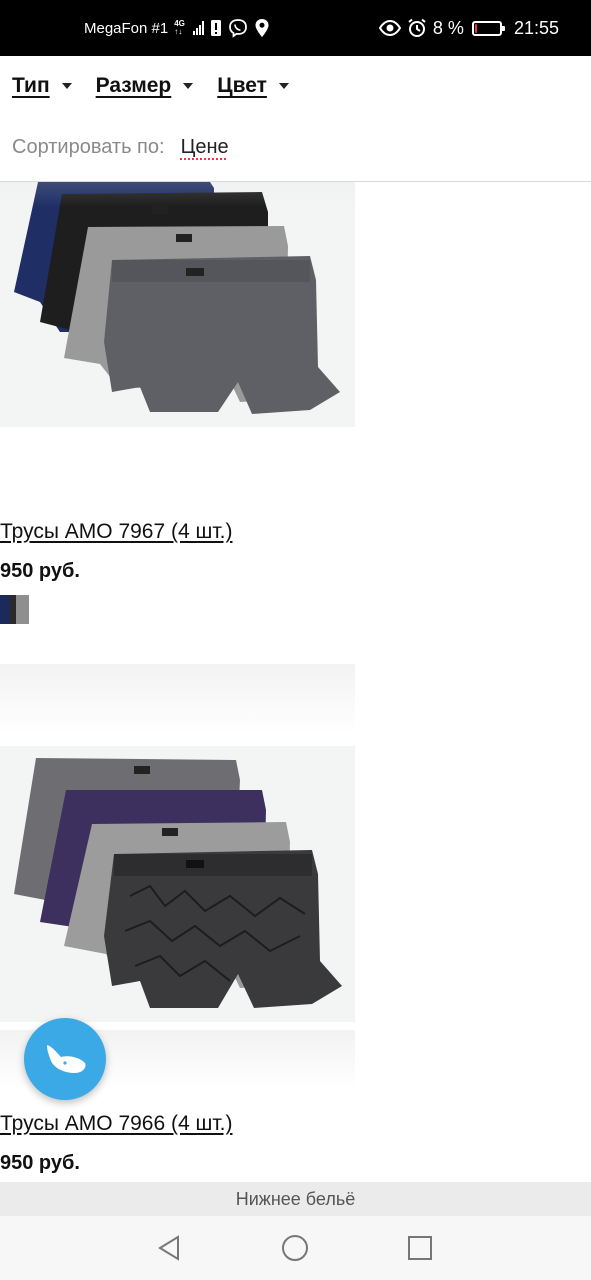 The image size is (591, 1280). I want to click on status-left: MegaFon #1 4G ↑↓, so click(177, 28).